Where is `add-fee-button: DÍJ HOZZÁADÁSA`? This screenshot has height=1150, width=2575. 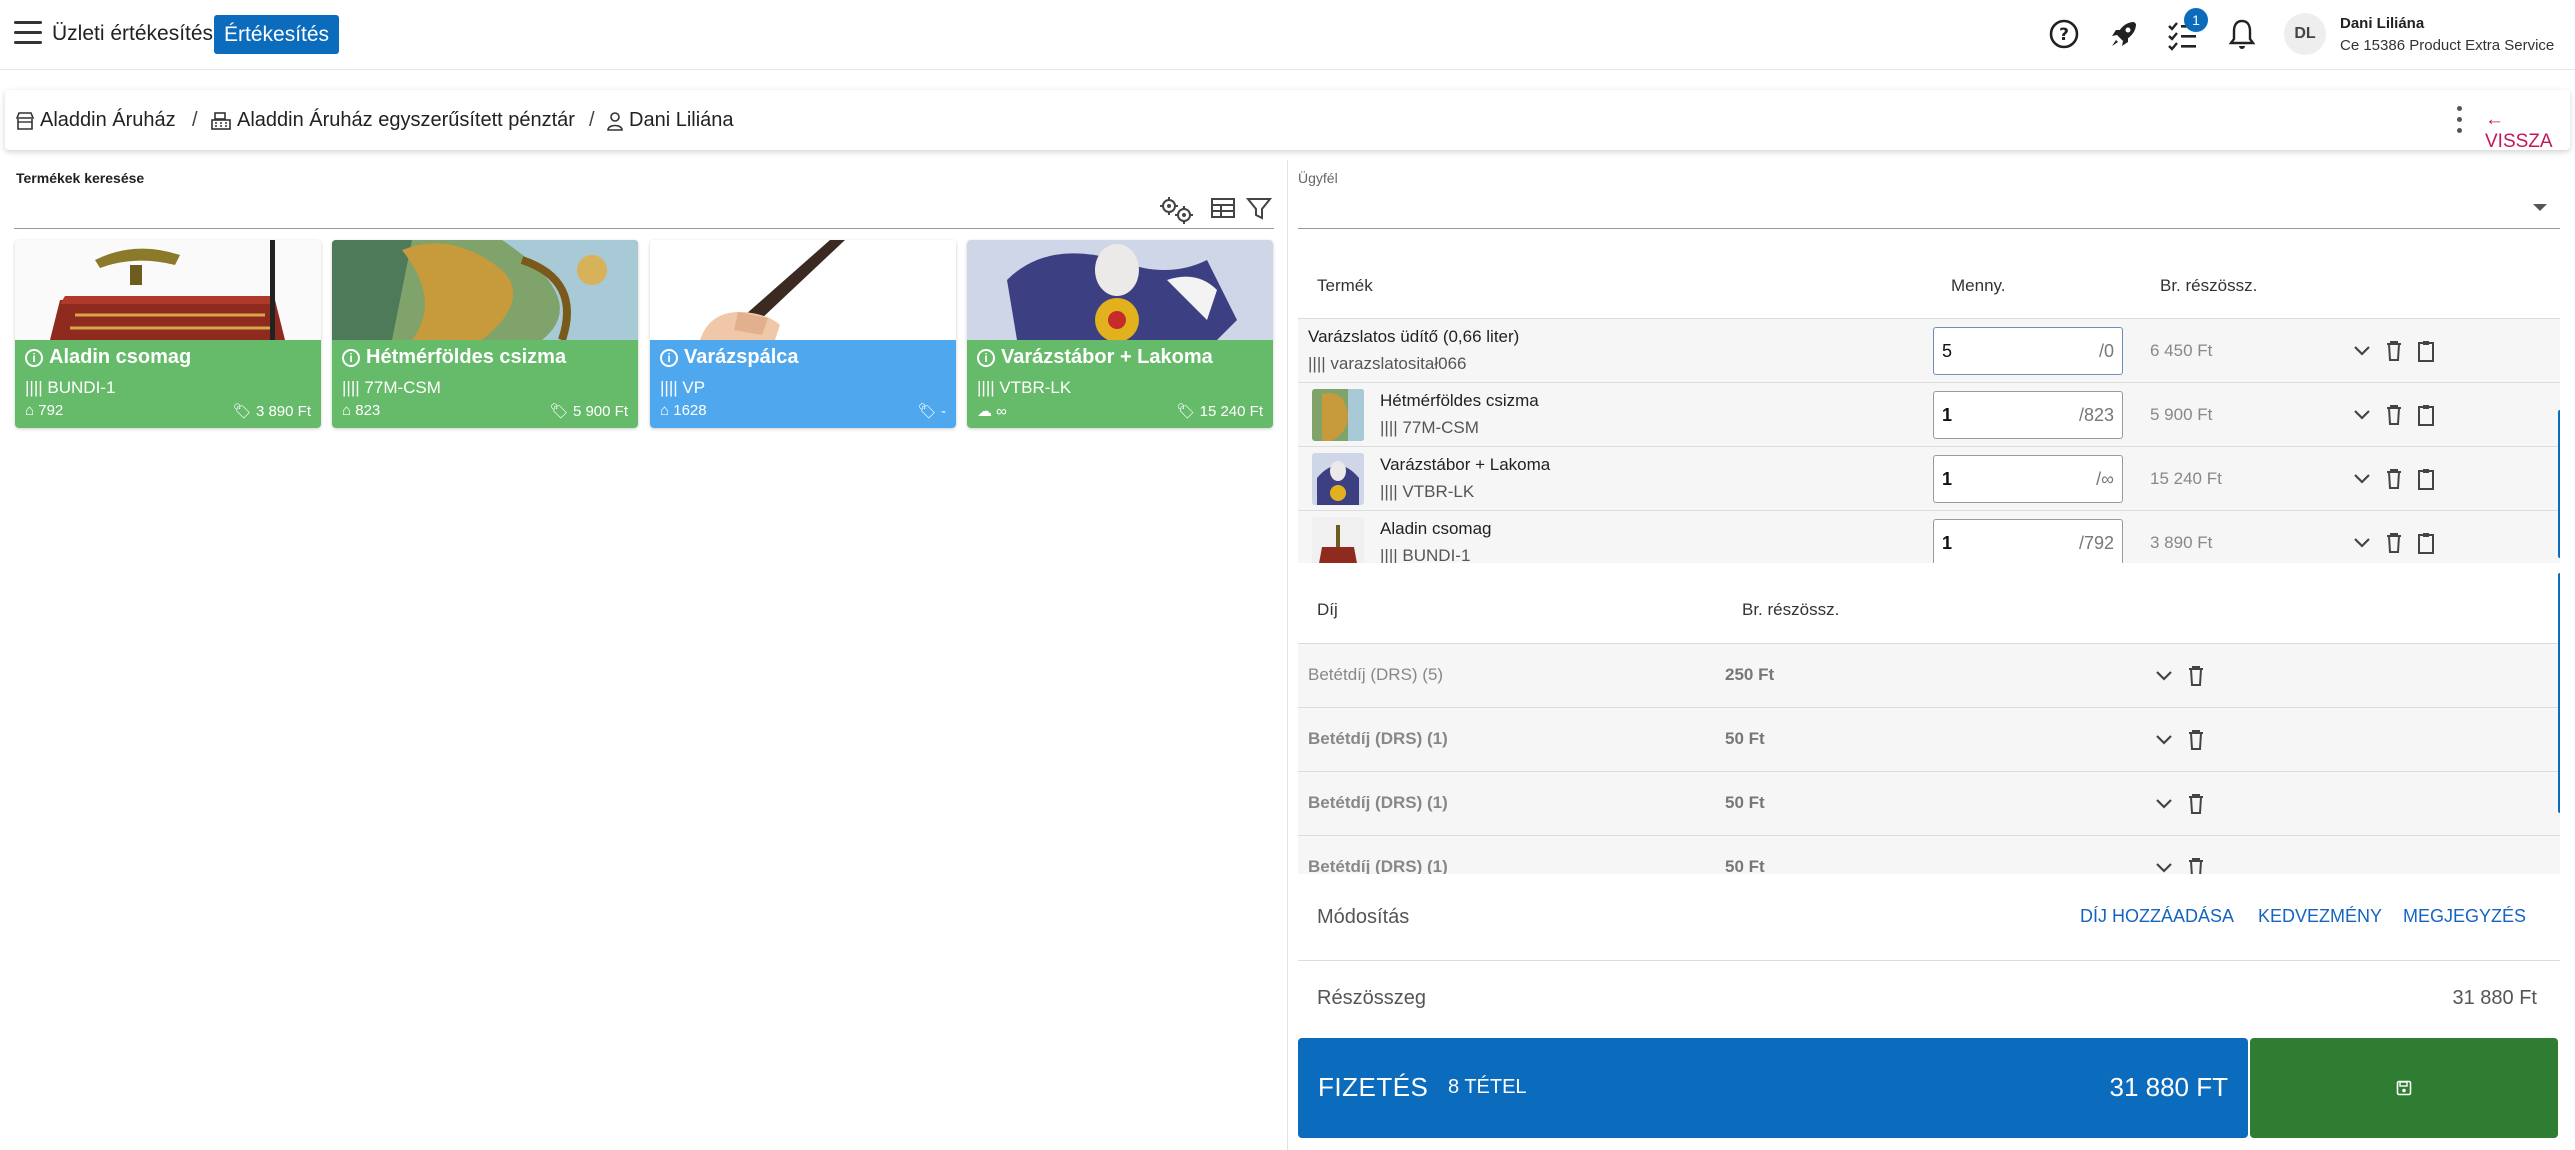
add-fee-button: DÍJ HOZZÁADÁSA is located at coordinates (2157, 916).